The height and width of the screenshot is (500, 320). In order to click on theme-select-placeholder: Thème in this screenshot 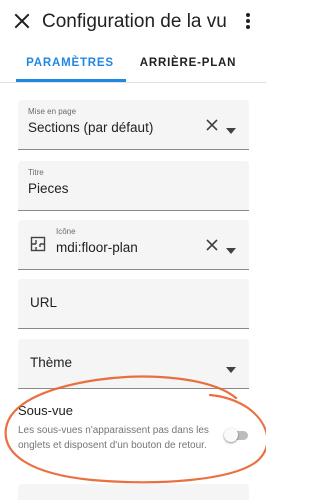, I will do `click(51, 362)`.